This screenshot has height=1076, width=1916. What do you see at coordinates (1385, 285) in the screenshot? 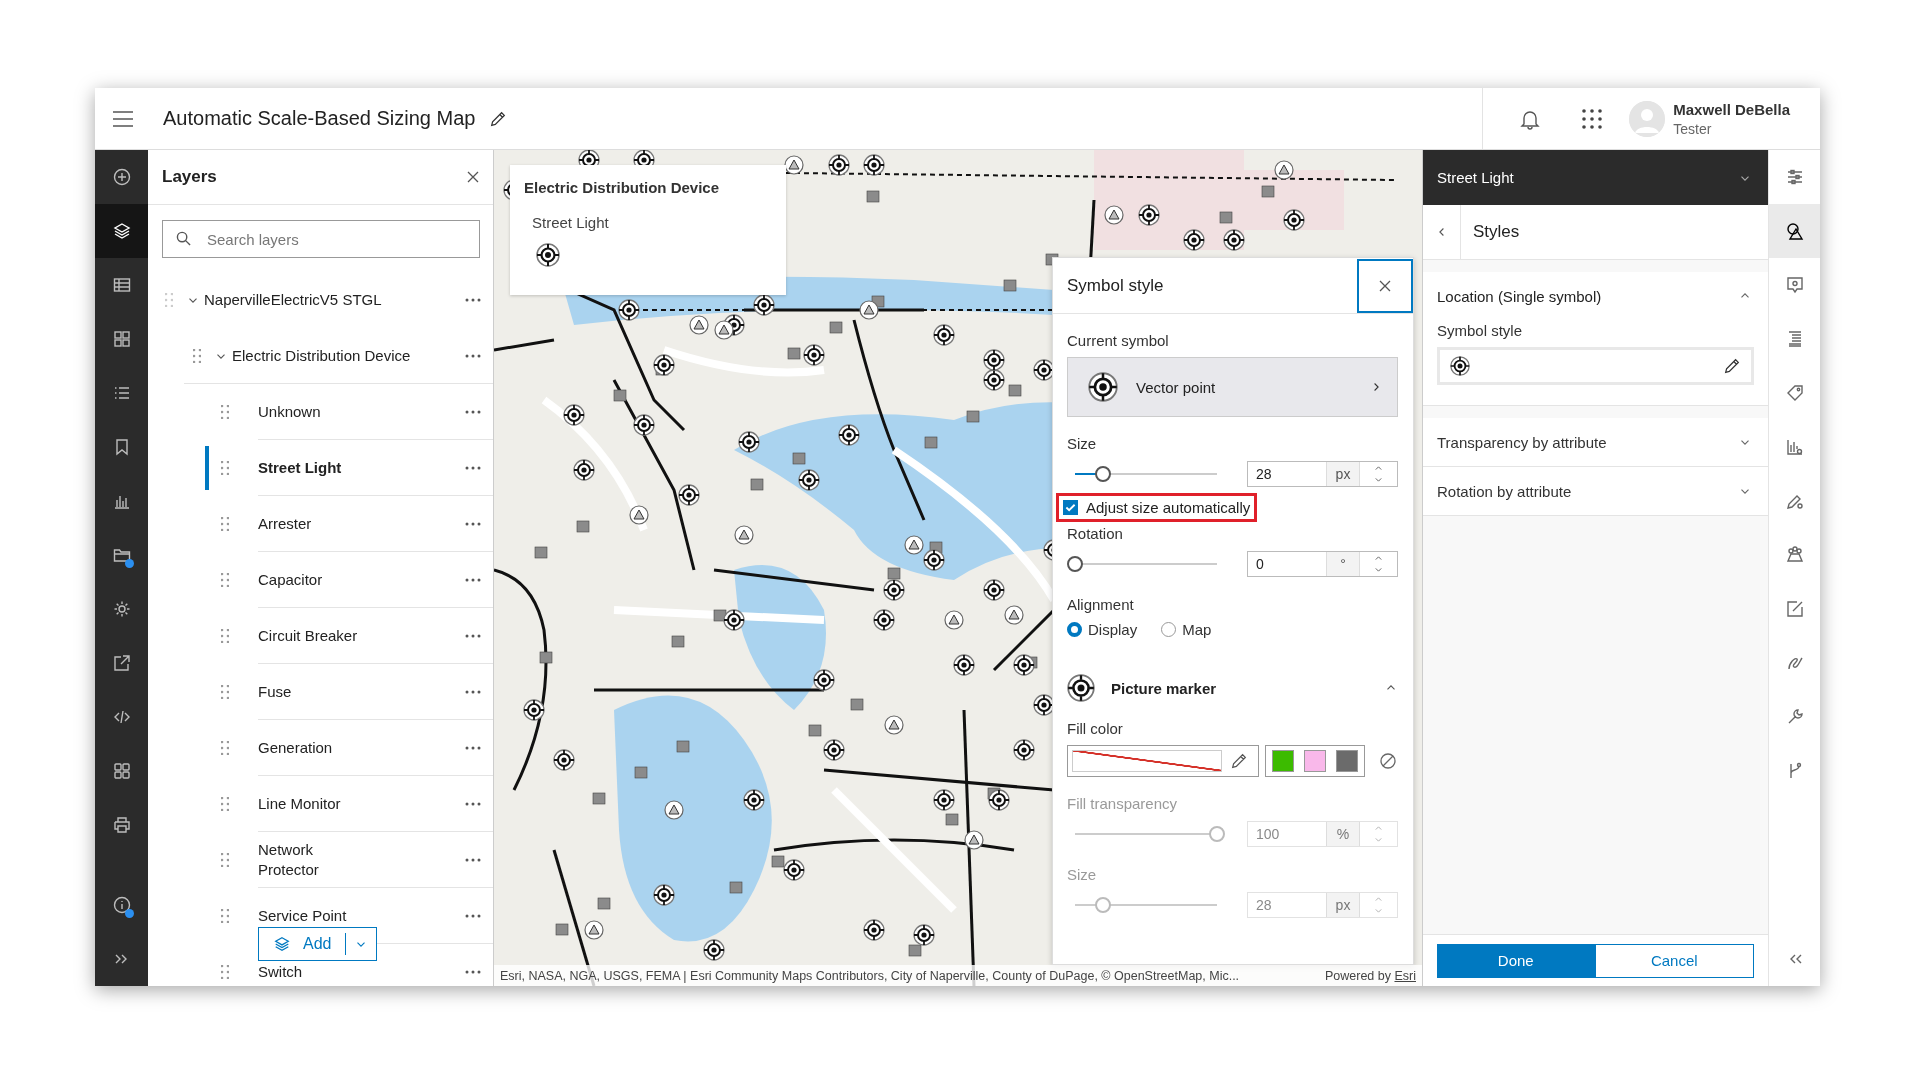
I see `close-button` at bounding box center [1385, 285].